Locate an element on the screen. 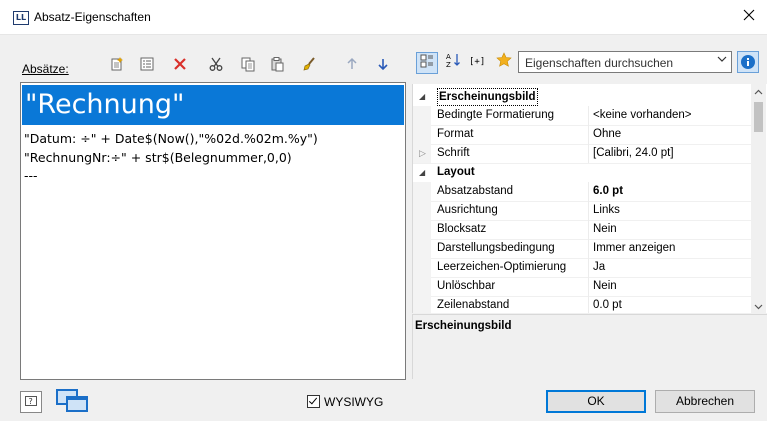  scroll-up-icon is located at coordinates (758, 92).